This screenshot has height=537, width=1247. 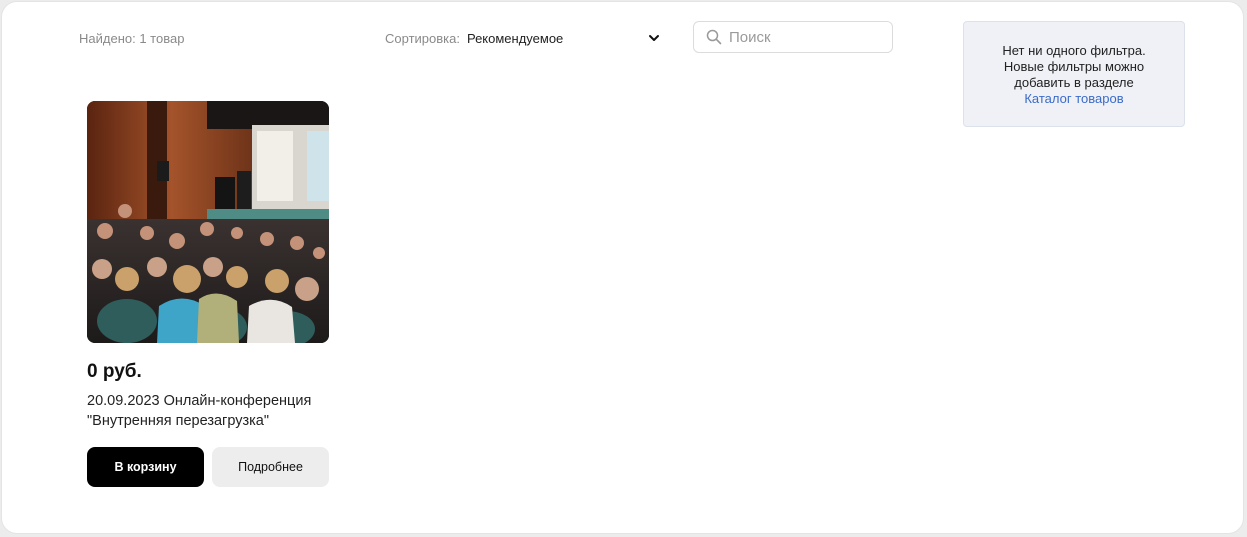 What do you see at coordinates (1074, 50) in the screenshot?
I see `filters-empty-text: Нет ни одного фильтра.` at bounding box center [1074, 50].